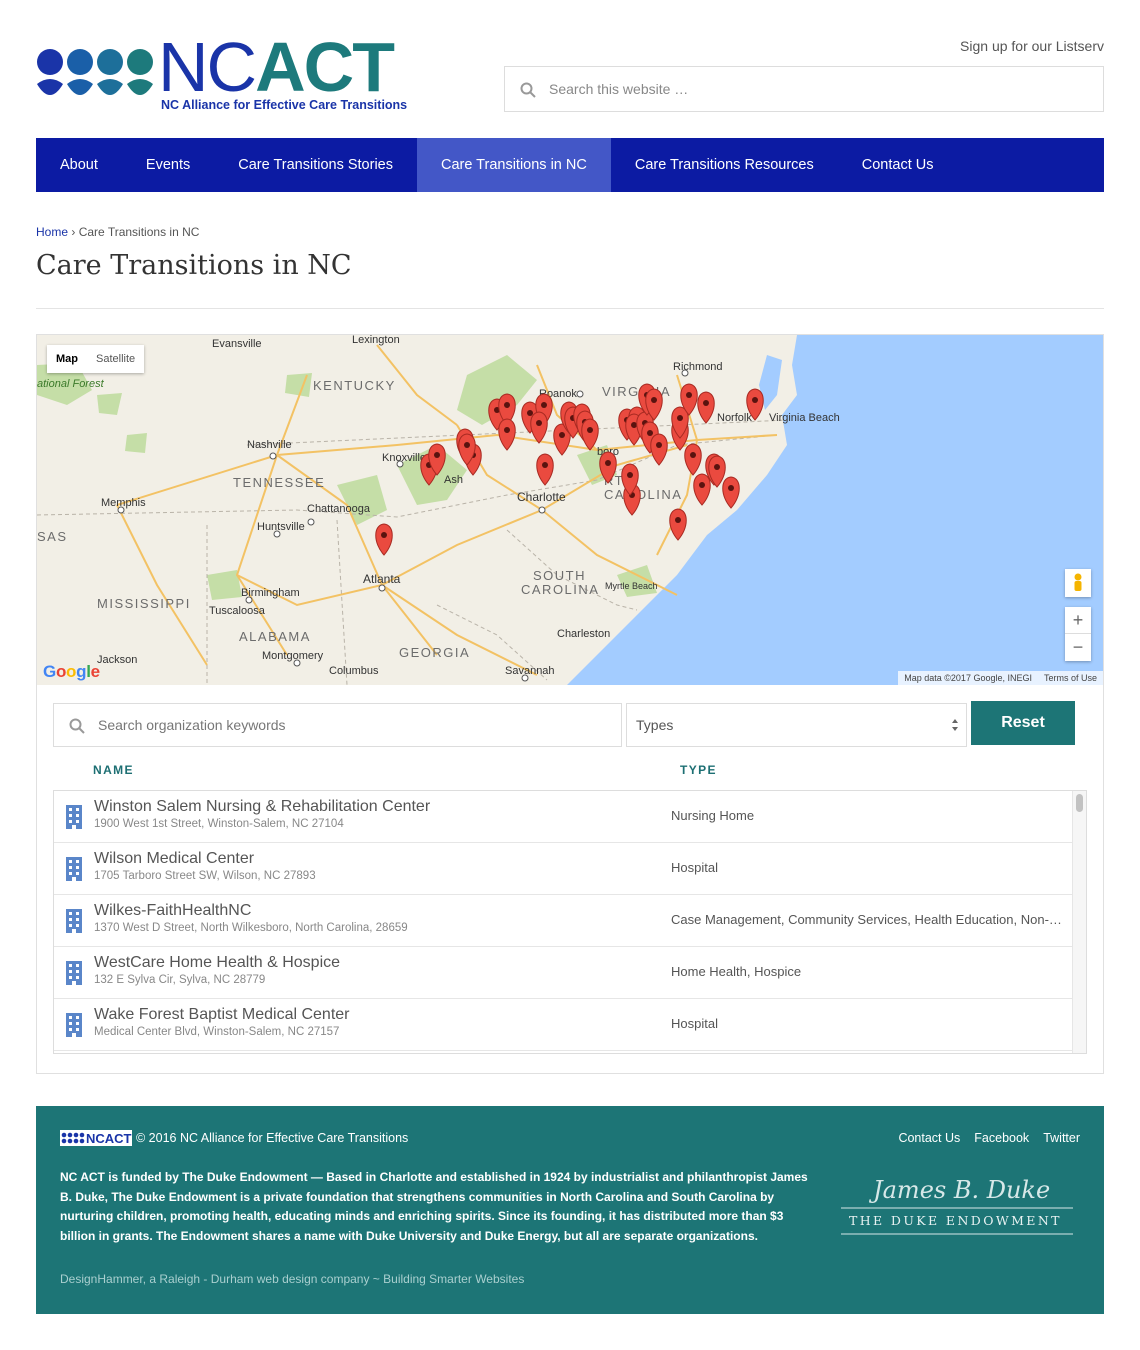 This screenshot has width=1140, height=1350. I want to click on map-label-myrtle-beach: Myrtle Beach, so click(631, 586).